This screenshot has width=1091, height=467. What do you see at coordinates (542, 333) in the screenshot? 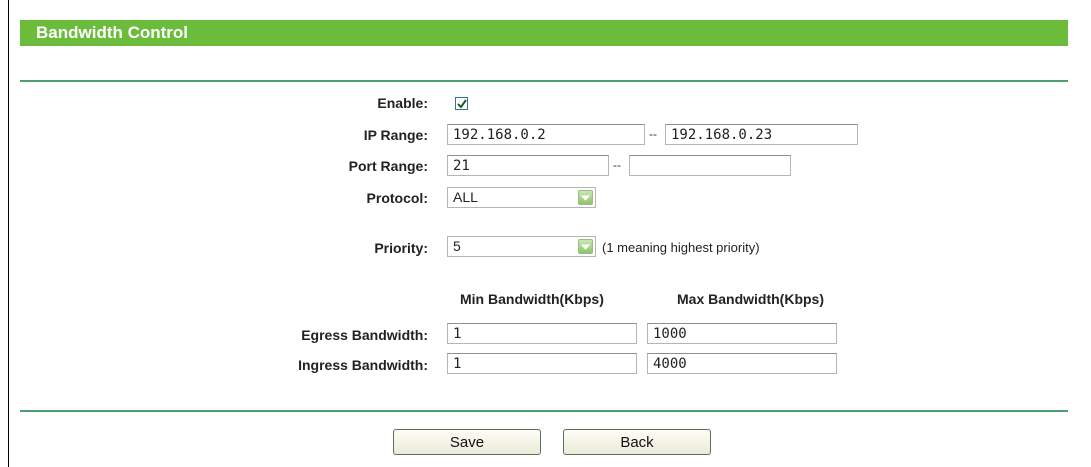
I see `egress-min-input` at bounding box center [542, 333].